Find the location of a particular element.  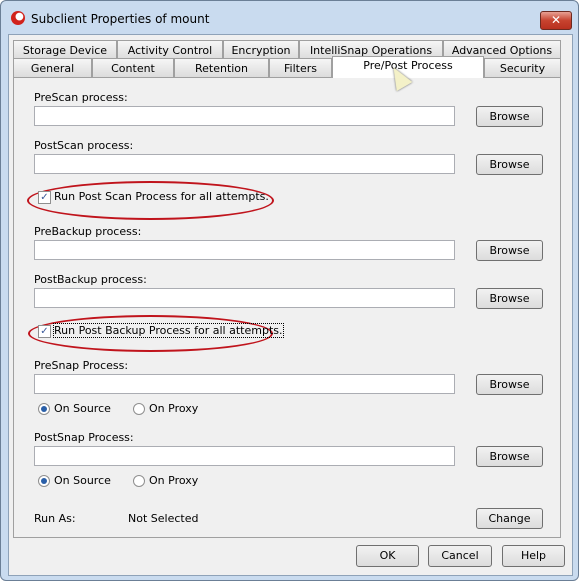

tab-filters: Filters is located at coordinates (300, 67).